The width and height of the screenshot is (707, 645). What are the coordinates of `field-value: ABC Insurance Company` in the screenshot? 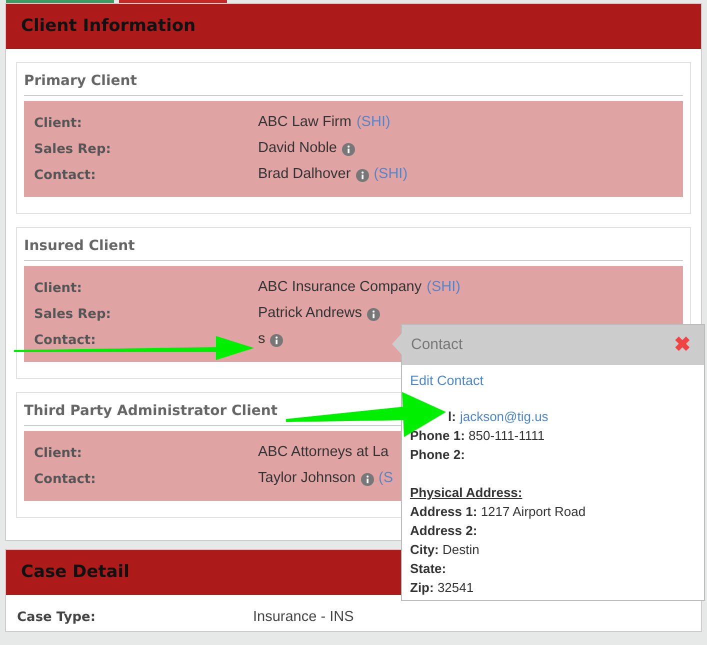 It's located at (340, 288).